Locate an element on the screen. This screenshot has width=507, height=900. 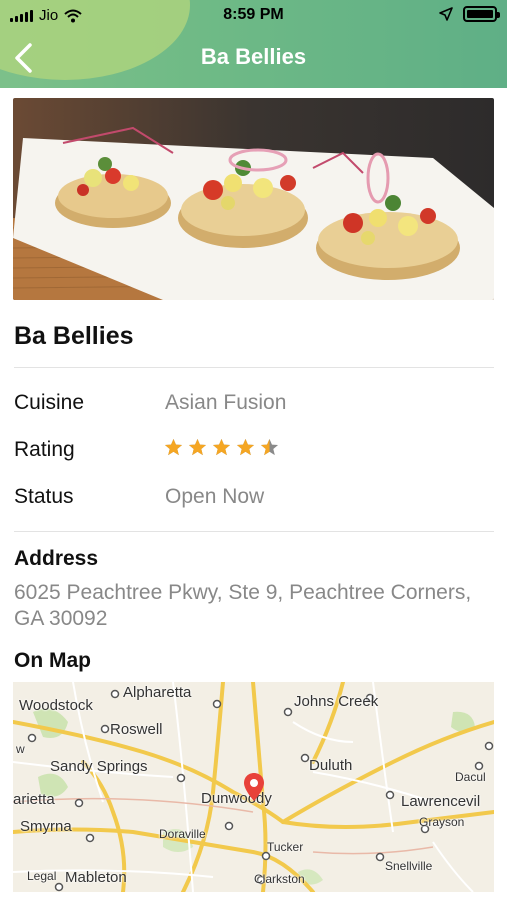
location-arrow-icon is located at coordinates (446, 14).